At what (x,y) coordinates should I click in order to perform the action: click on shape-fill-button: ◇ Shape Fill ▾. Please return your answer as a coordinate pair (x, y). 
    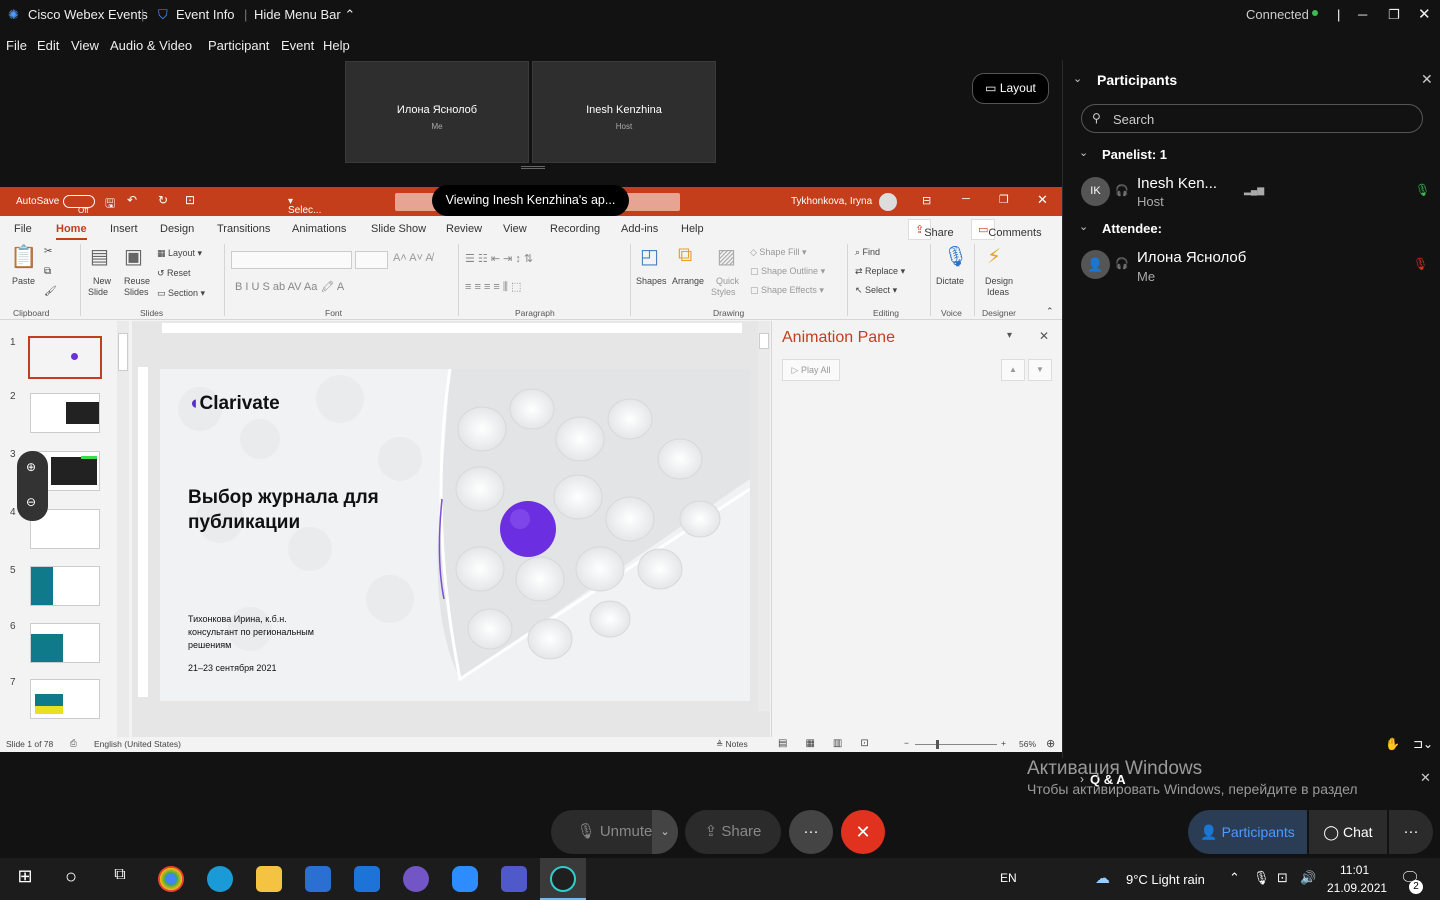
    Looking at the image, I should click on (778, 252).